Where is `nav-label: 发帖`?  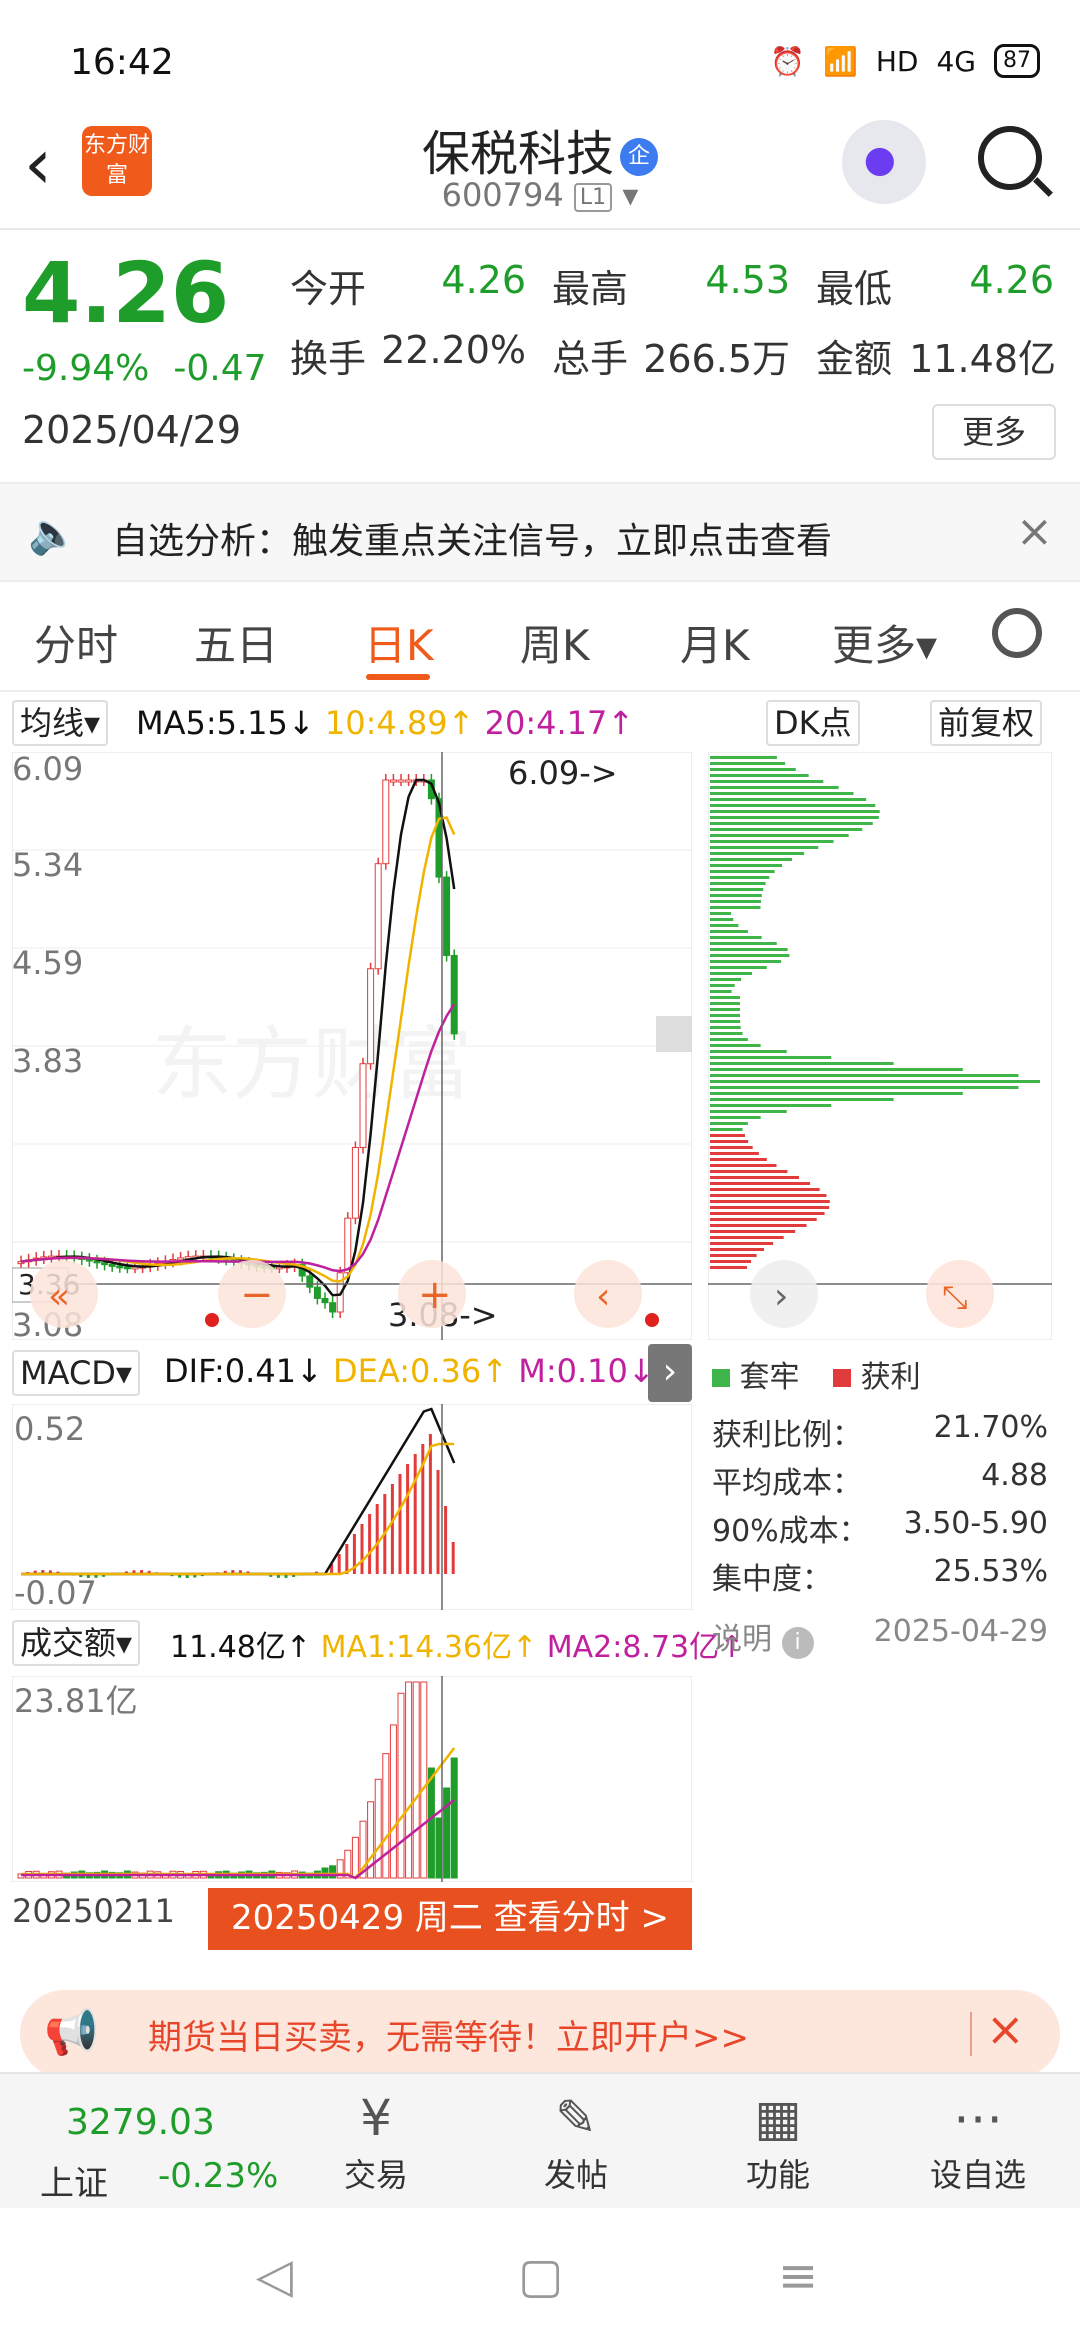
nav-label: 发帖 is located at coordinates (575, 2175).